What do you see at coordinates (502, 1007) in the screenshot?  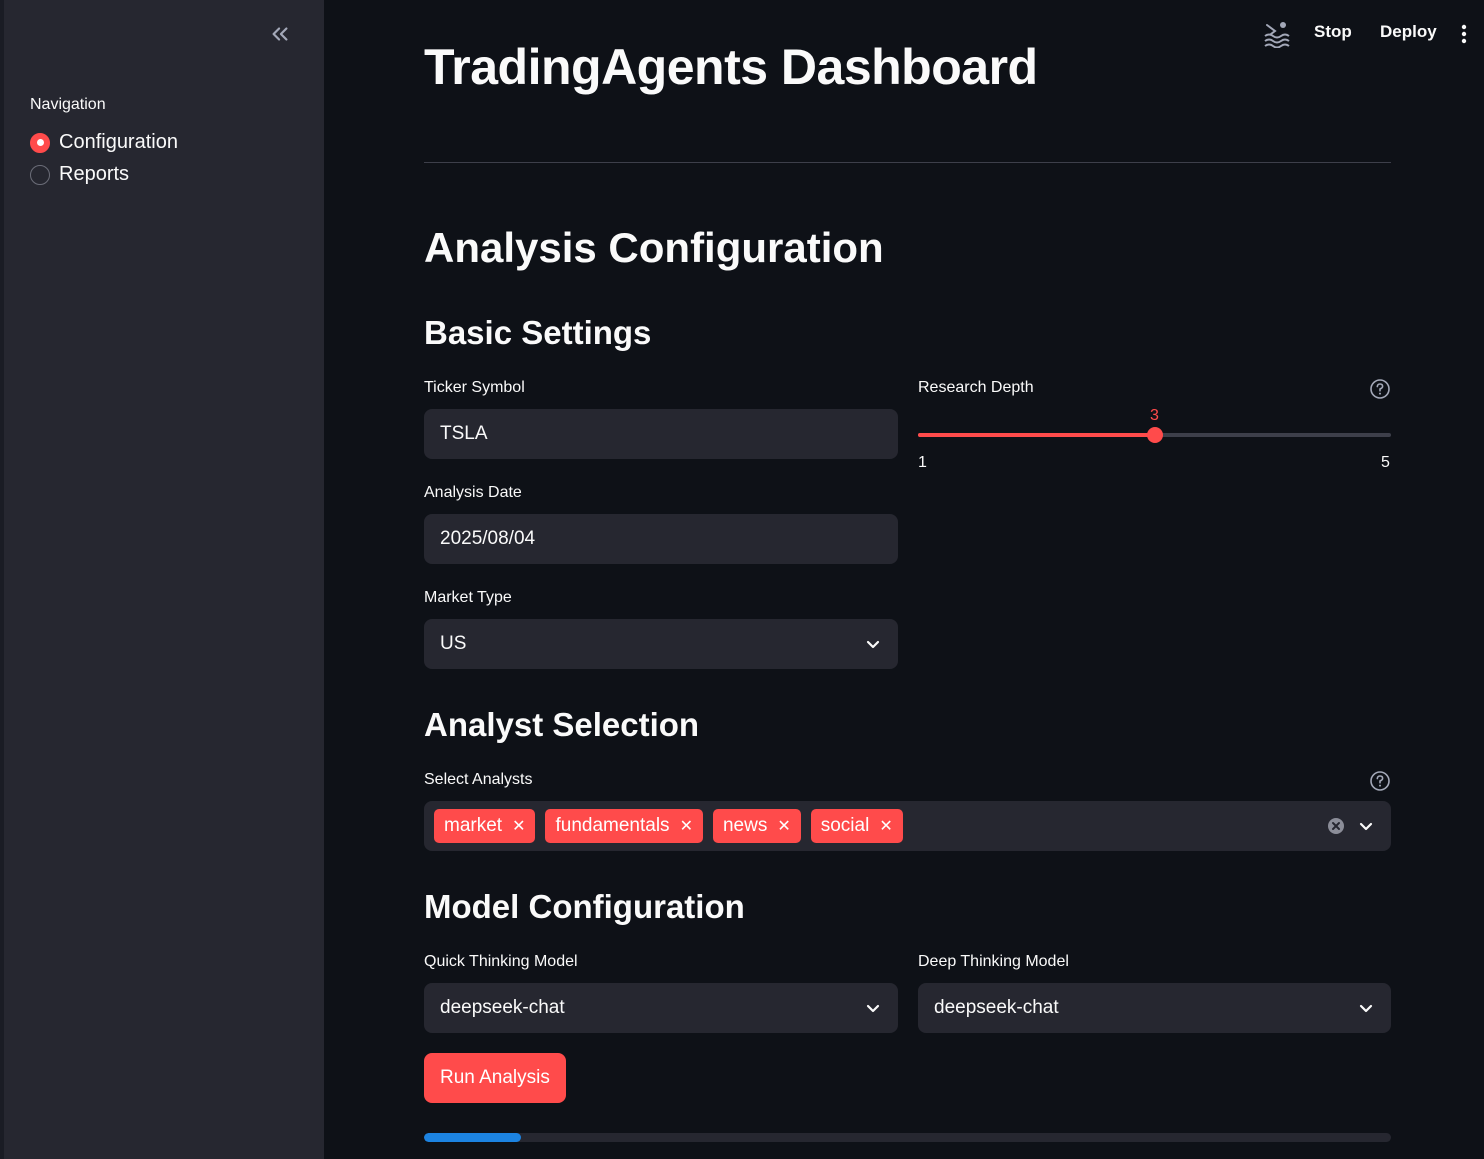 I see `quick-model-value: deepseek-chat` at bounding box center [502, 1007].